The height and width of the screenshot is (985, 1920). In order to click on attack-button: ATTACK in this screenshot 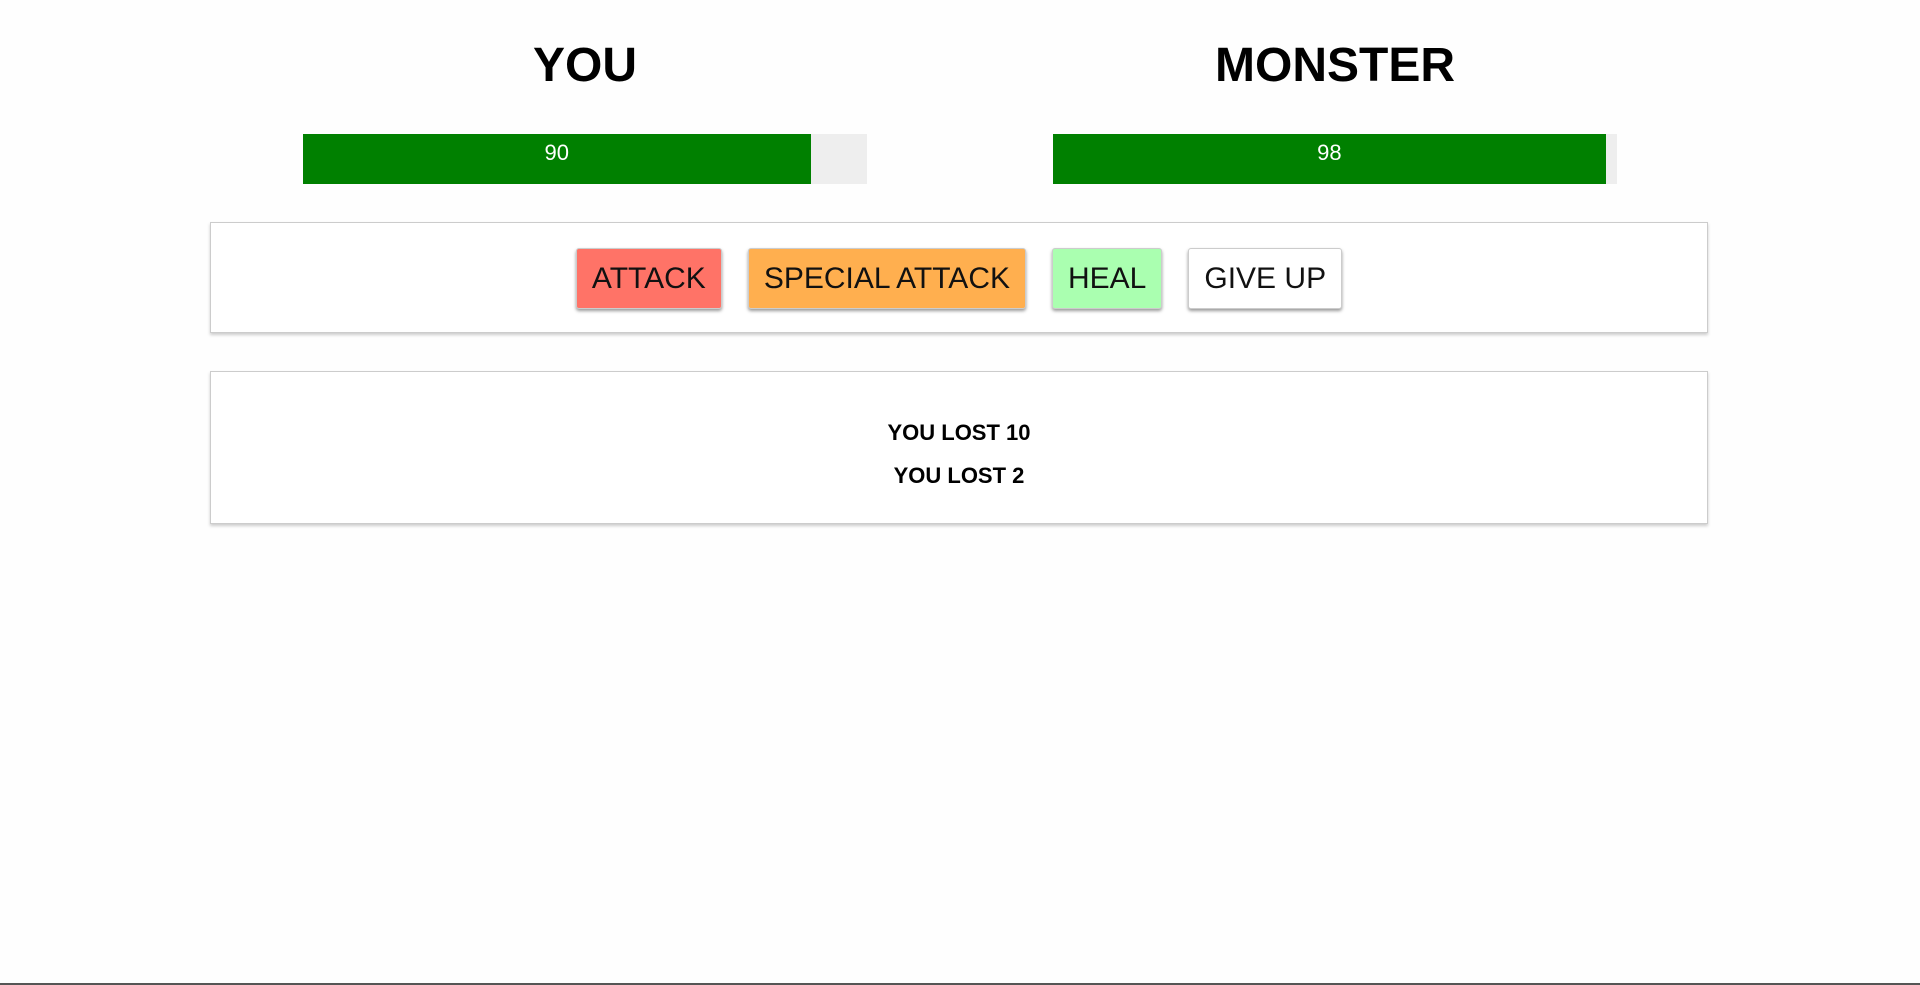, I will do `click(648, 278)`.